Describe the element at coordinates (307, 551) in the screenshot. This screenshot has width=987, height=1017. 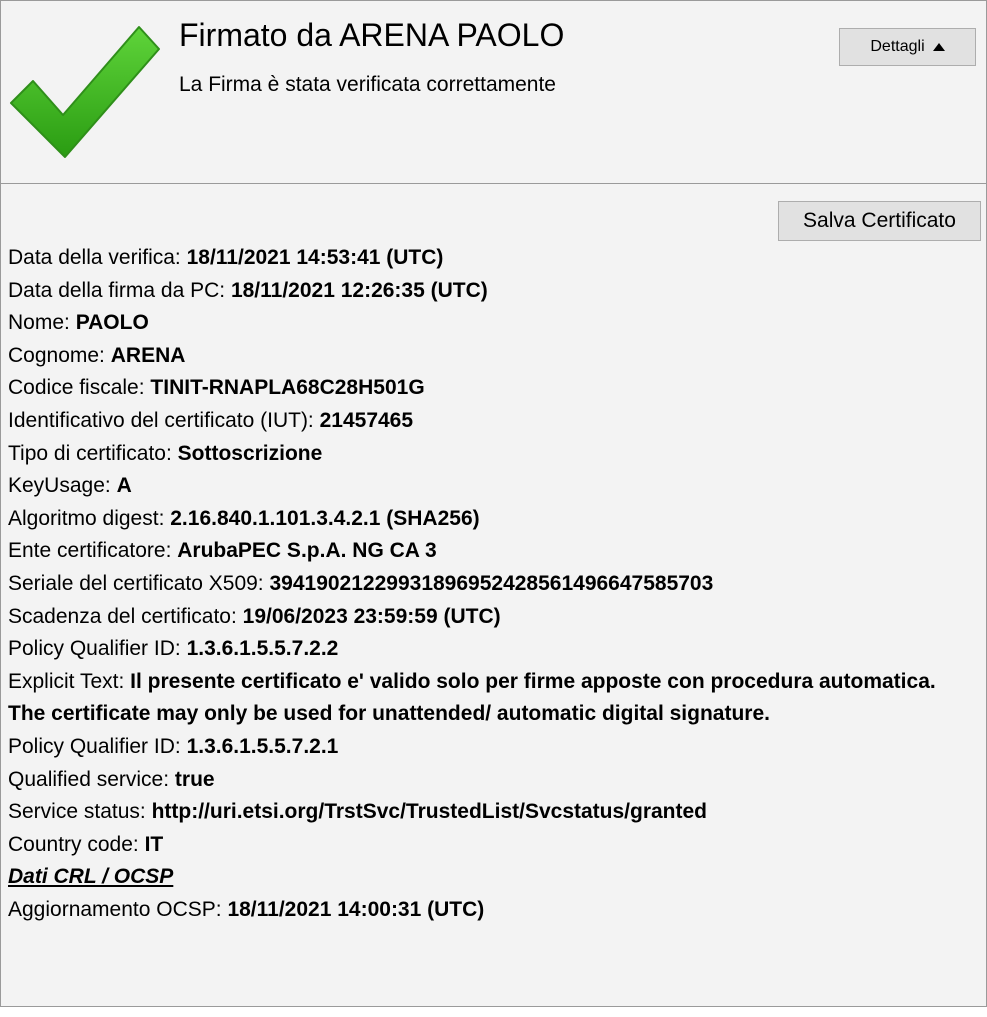
I see `detail-value: ArubaPEC S.p.A. NG CA 3` at that location.